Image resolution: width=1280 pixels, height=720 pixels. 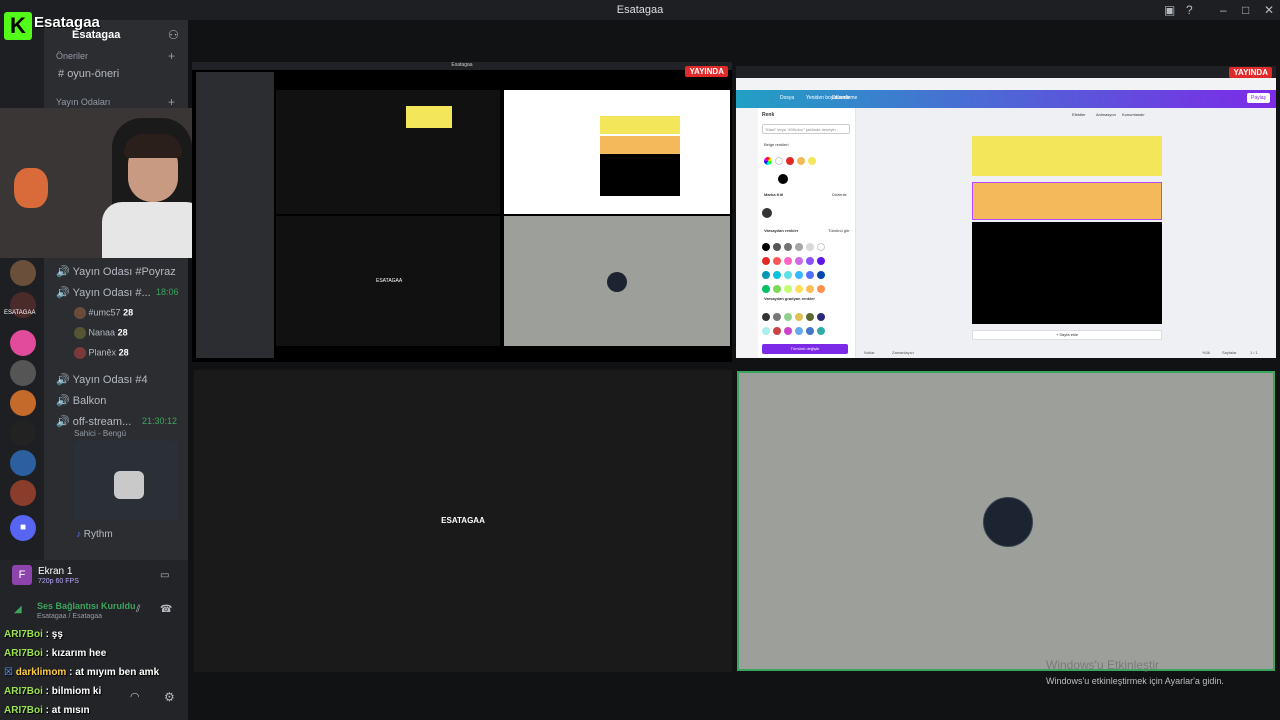 What do you see at coordinates (89, 401) in the screenshot?
I see `channel-label: Balkon` at bounding box center [89, 401].